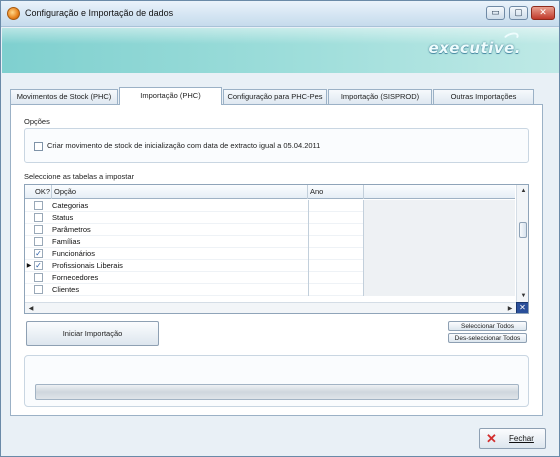  I want to click on row-indicator: ▶, so click(29, 266).